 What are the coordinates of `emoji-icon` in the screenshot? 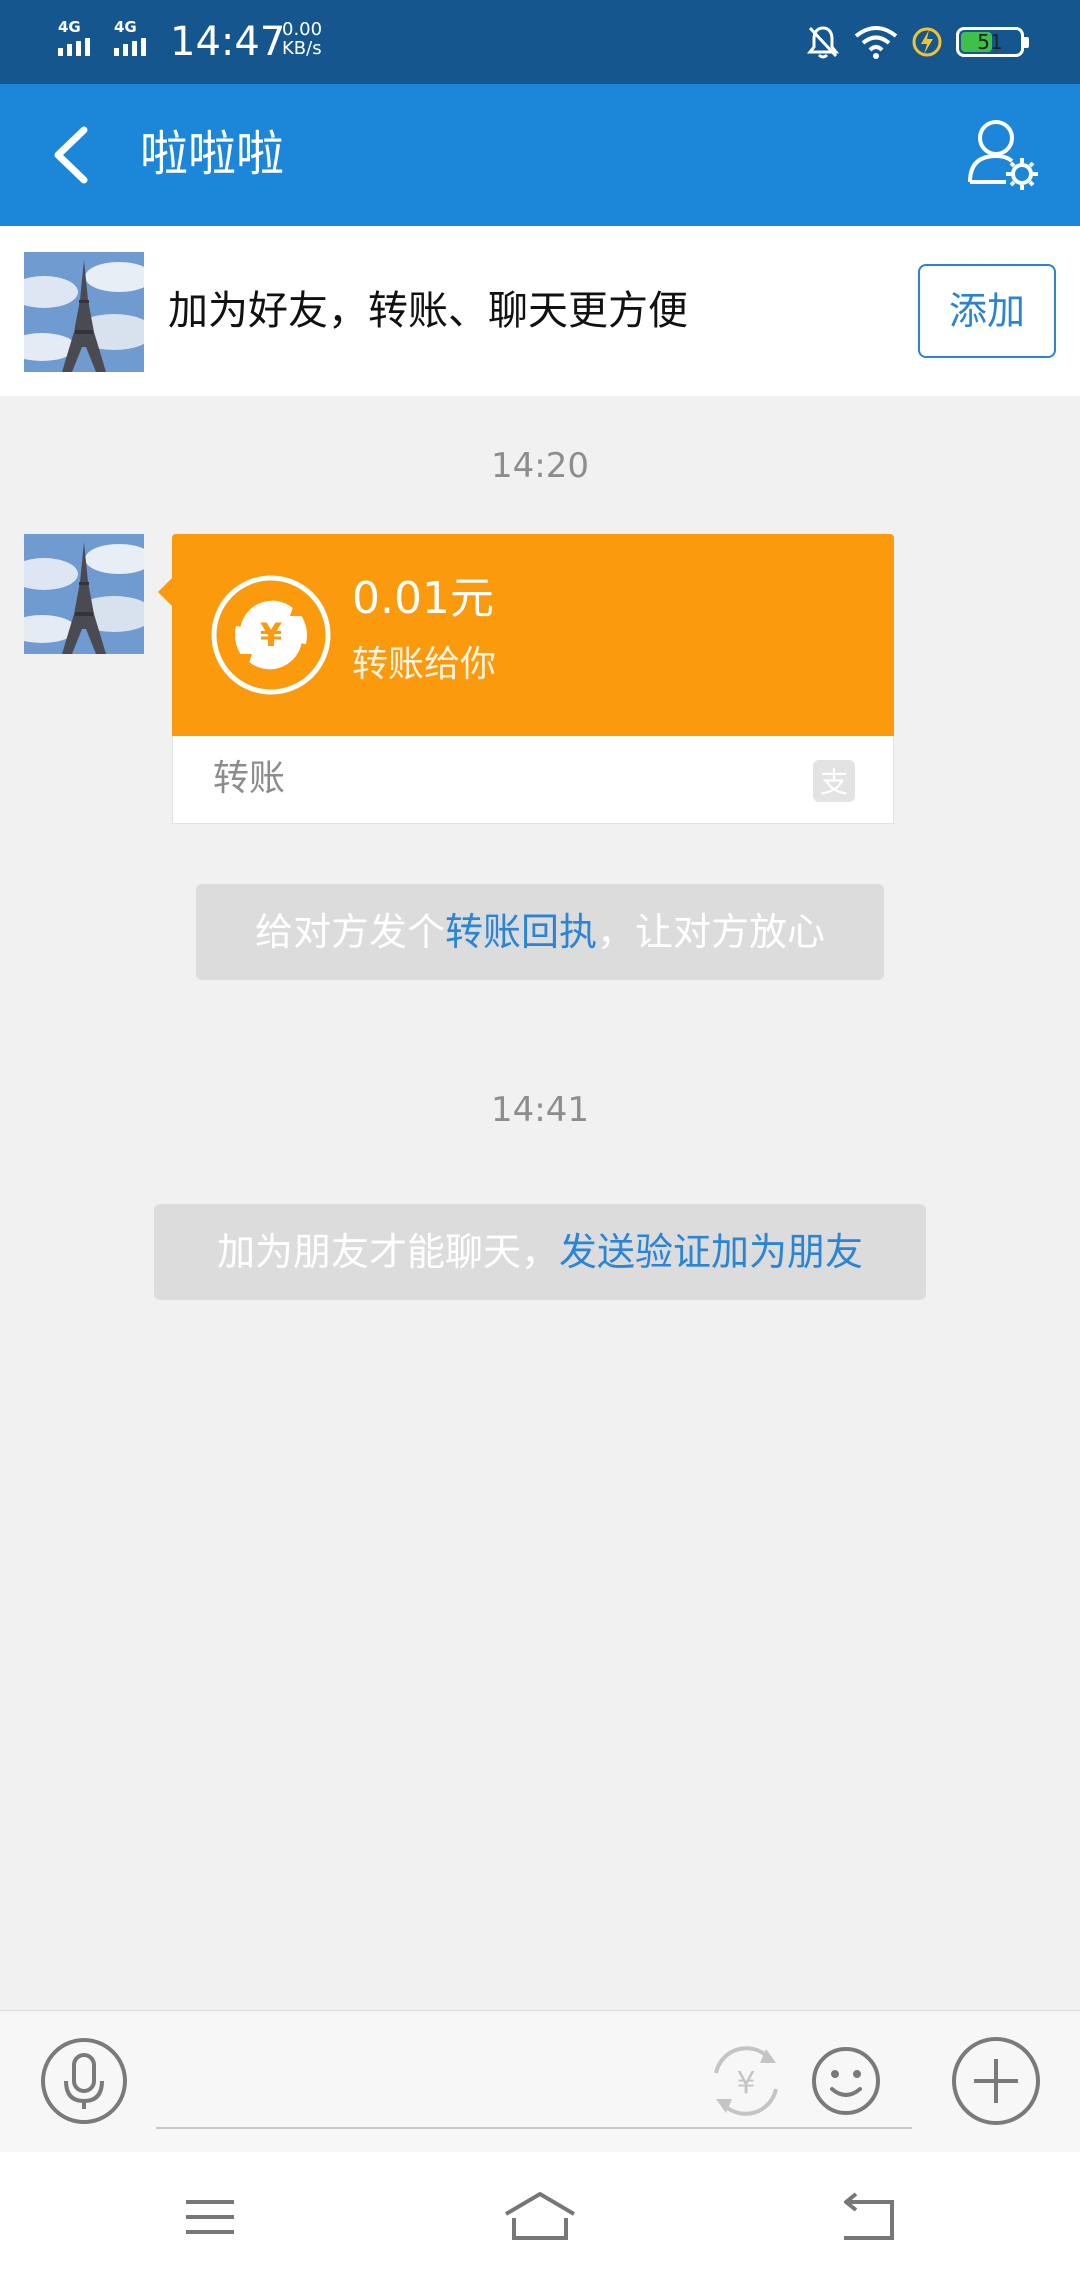 It's located at (846, 2081).